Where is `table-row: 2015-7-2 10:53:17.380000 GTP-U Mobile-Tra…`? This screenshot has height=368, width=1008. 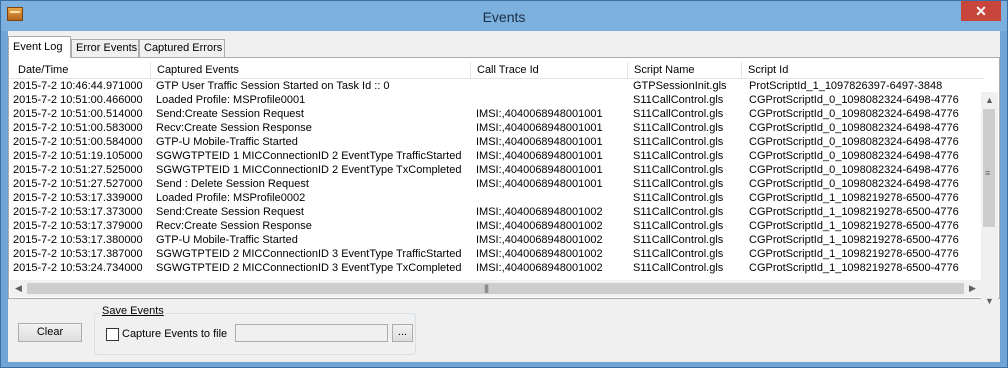 table-row: 2015-7-2 10:53:17.380000 GTP-U Mobile-Tra… is located at coordinates (497, 240).